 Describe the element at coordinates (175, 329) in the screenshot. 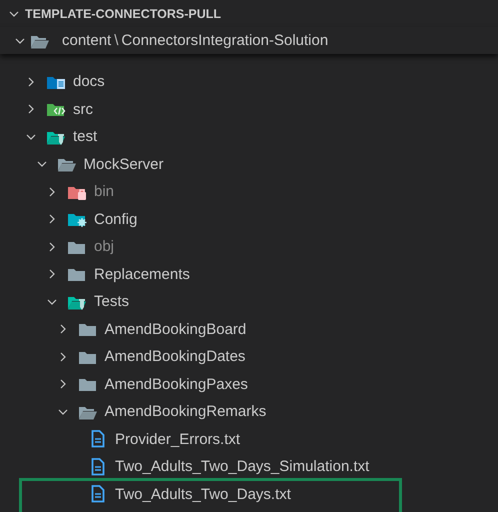

I see `folder-name: AmendBookingBoard` at that location.